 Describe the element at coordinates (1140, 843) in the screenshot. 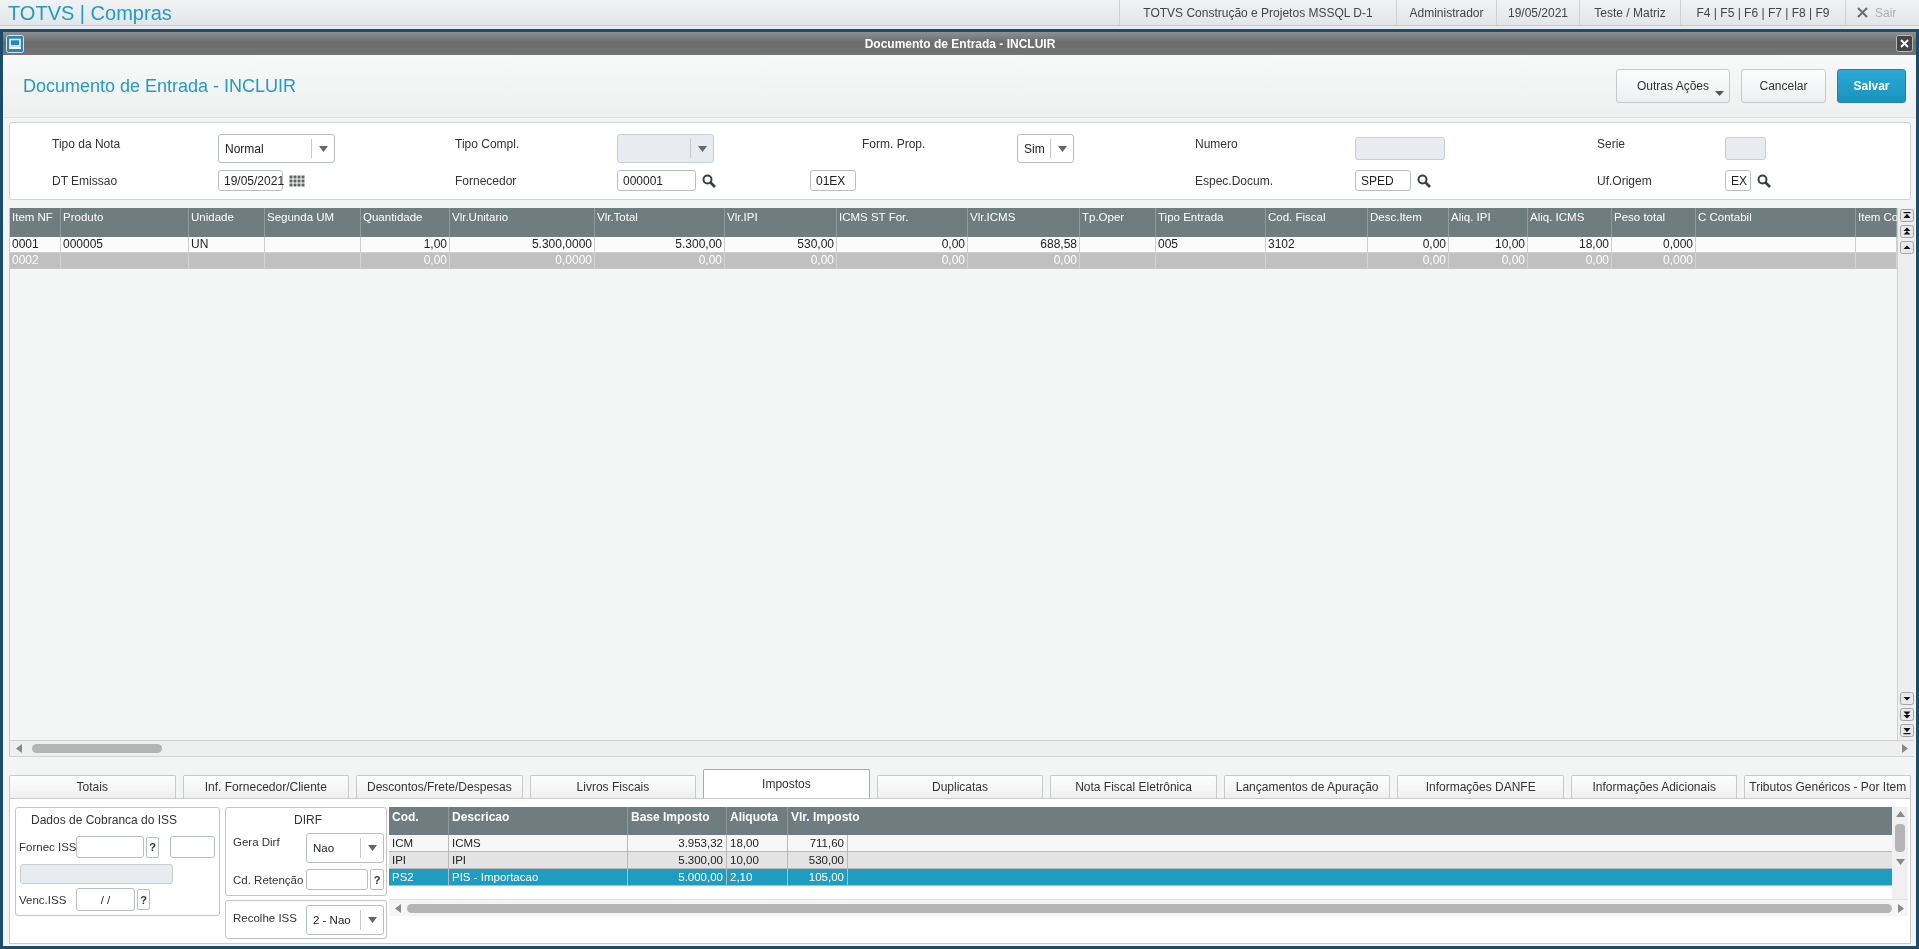

I see `table-row: ICM ICMS 3.953,32 18,00 711,60` at that location.